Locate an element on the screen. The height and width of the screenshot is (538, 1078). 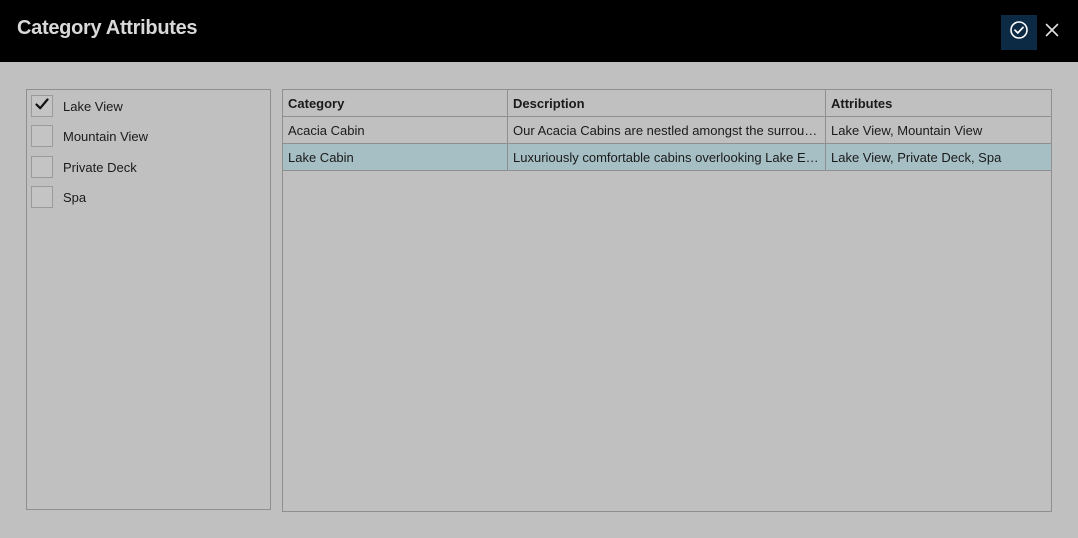
checkmark-icon is located at coordinates (42, 106).